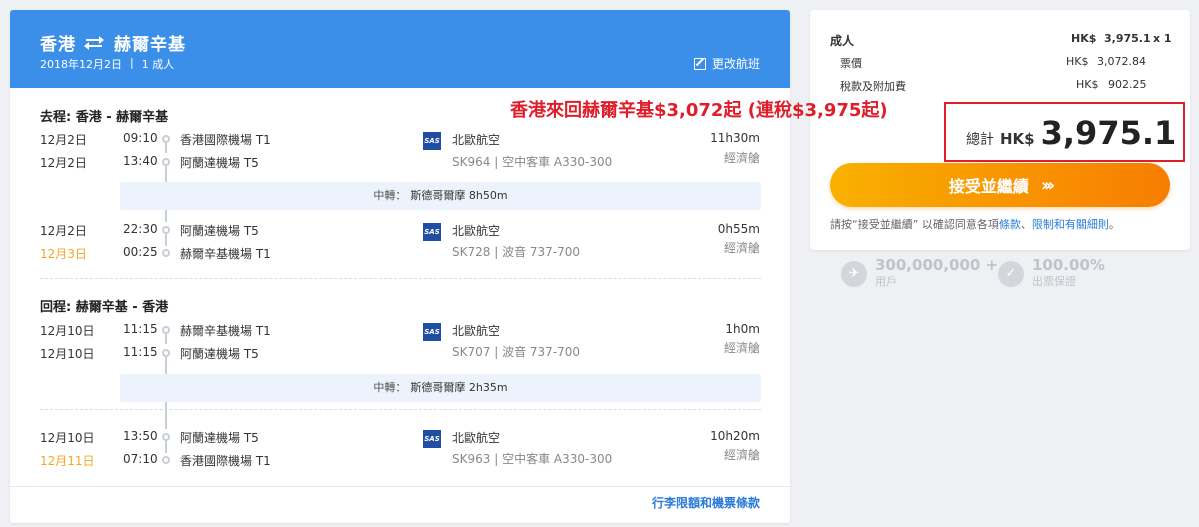 The width and height of the screenshot is (1199, 527). Describe the element at coordinates (94, 42) in the screenshot. I see `swap-arrows-icon` at that location.